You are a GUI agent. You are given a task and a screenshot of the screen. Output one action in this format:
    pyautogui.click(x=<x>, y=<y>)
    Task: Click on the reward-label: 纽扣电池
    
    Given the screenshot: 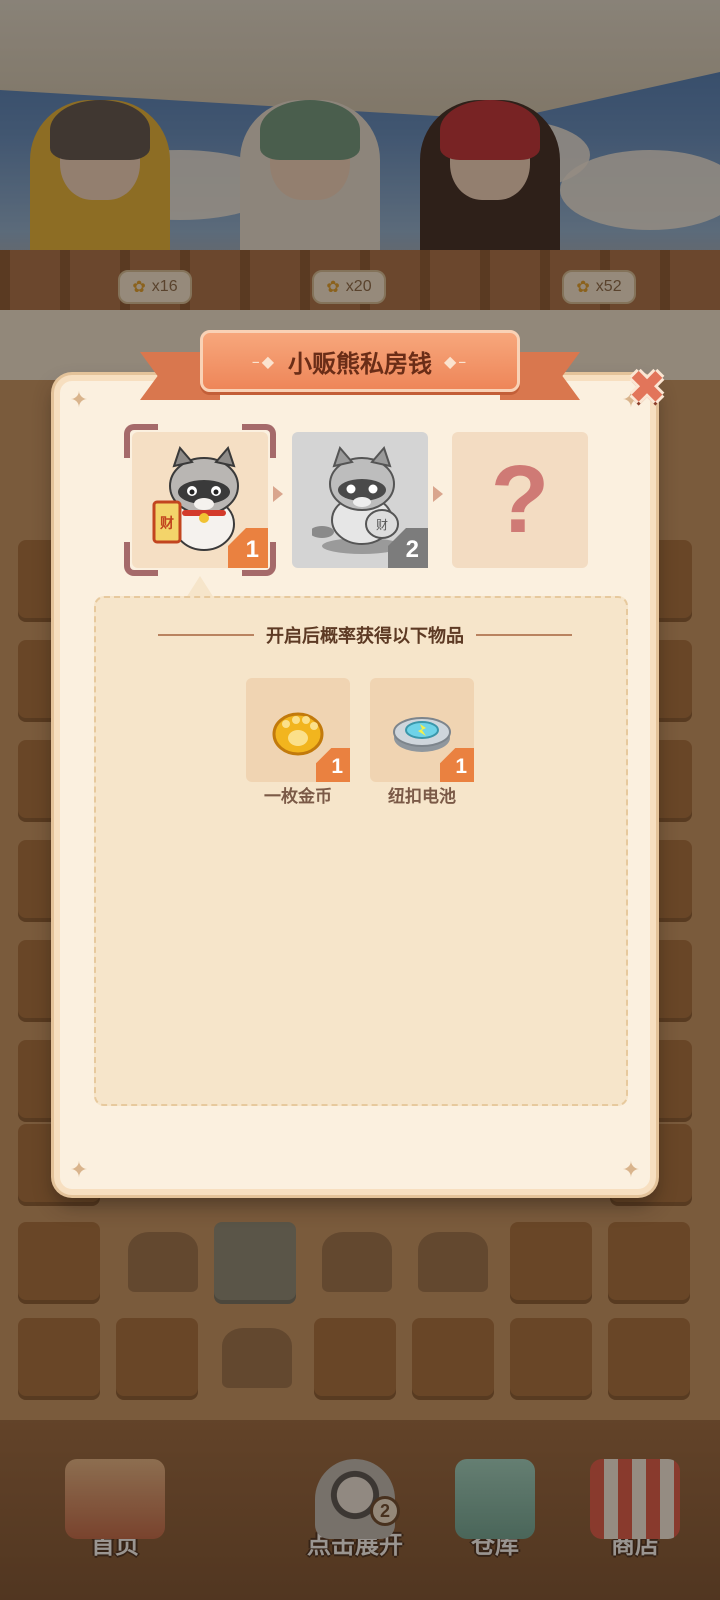 What is the action you would take?
    pyautogui.click(x=422, y=797)
    